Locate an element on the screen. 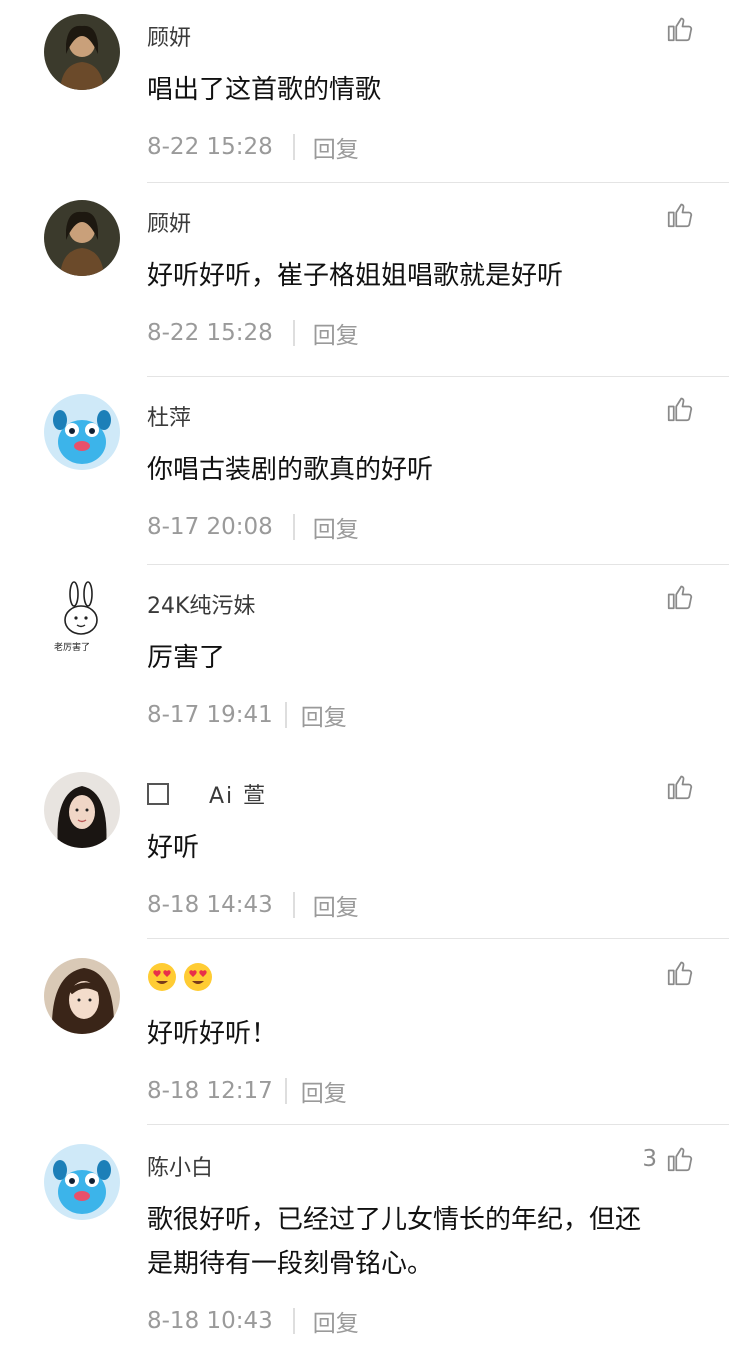 This screenshot has width=739, height=1360. like-count: 3 is located at coordinates (649, 1159).